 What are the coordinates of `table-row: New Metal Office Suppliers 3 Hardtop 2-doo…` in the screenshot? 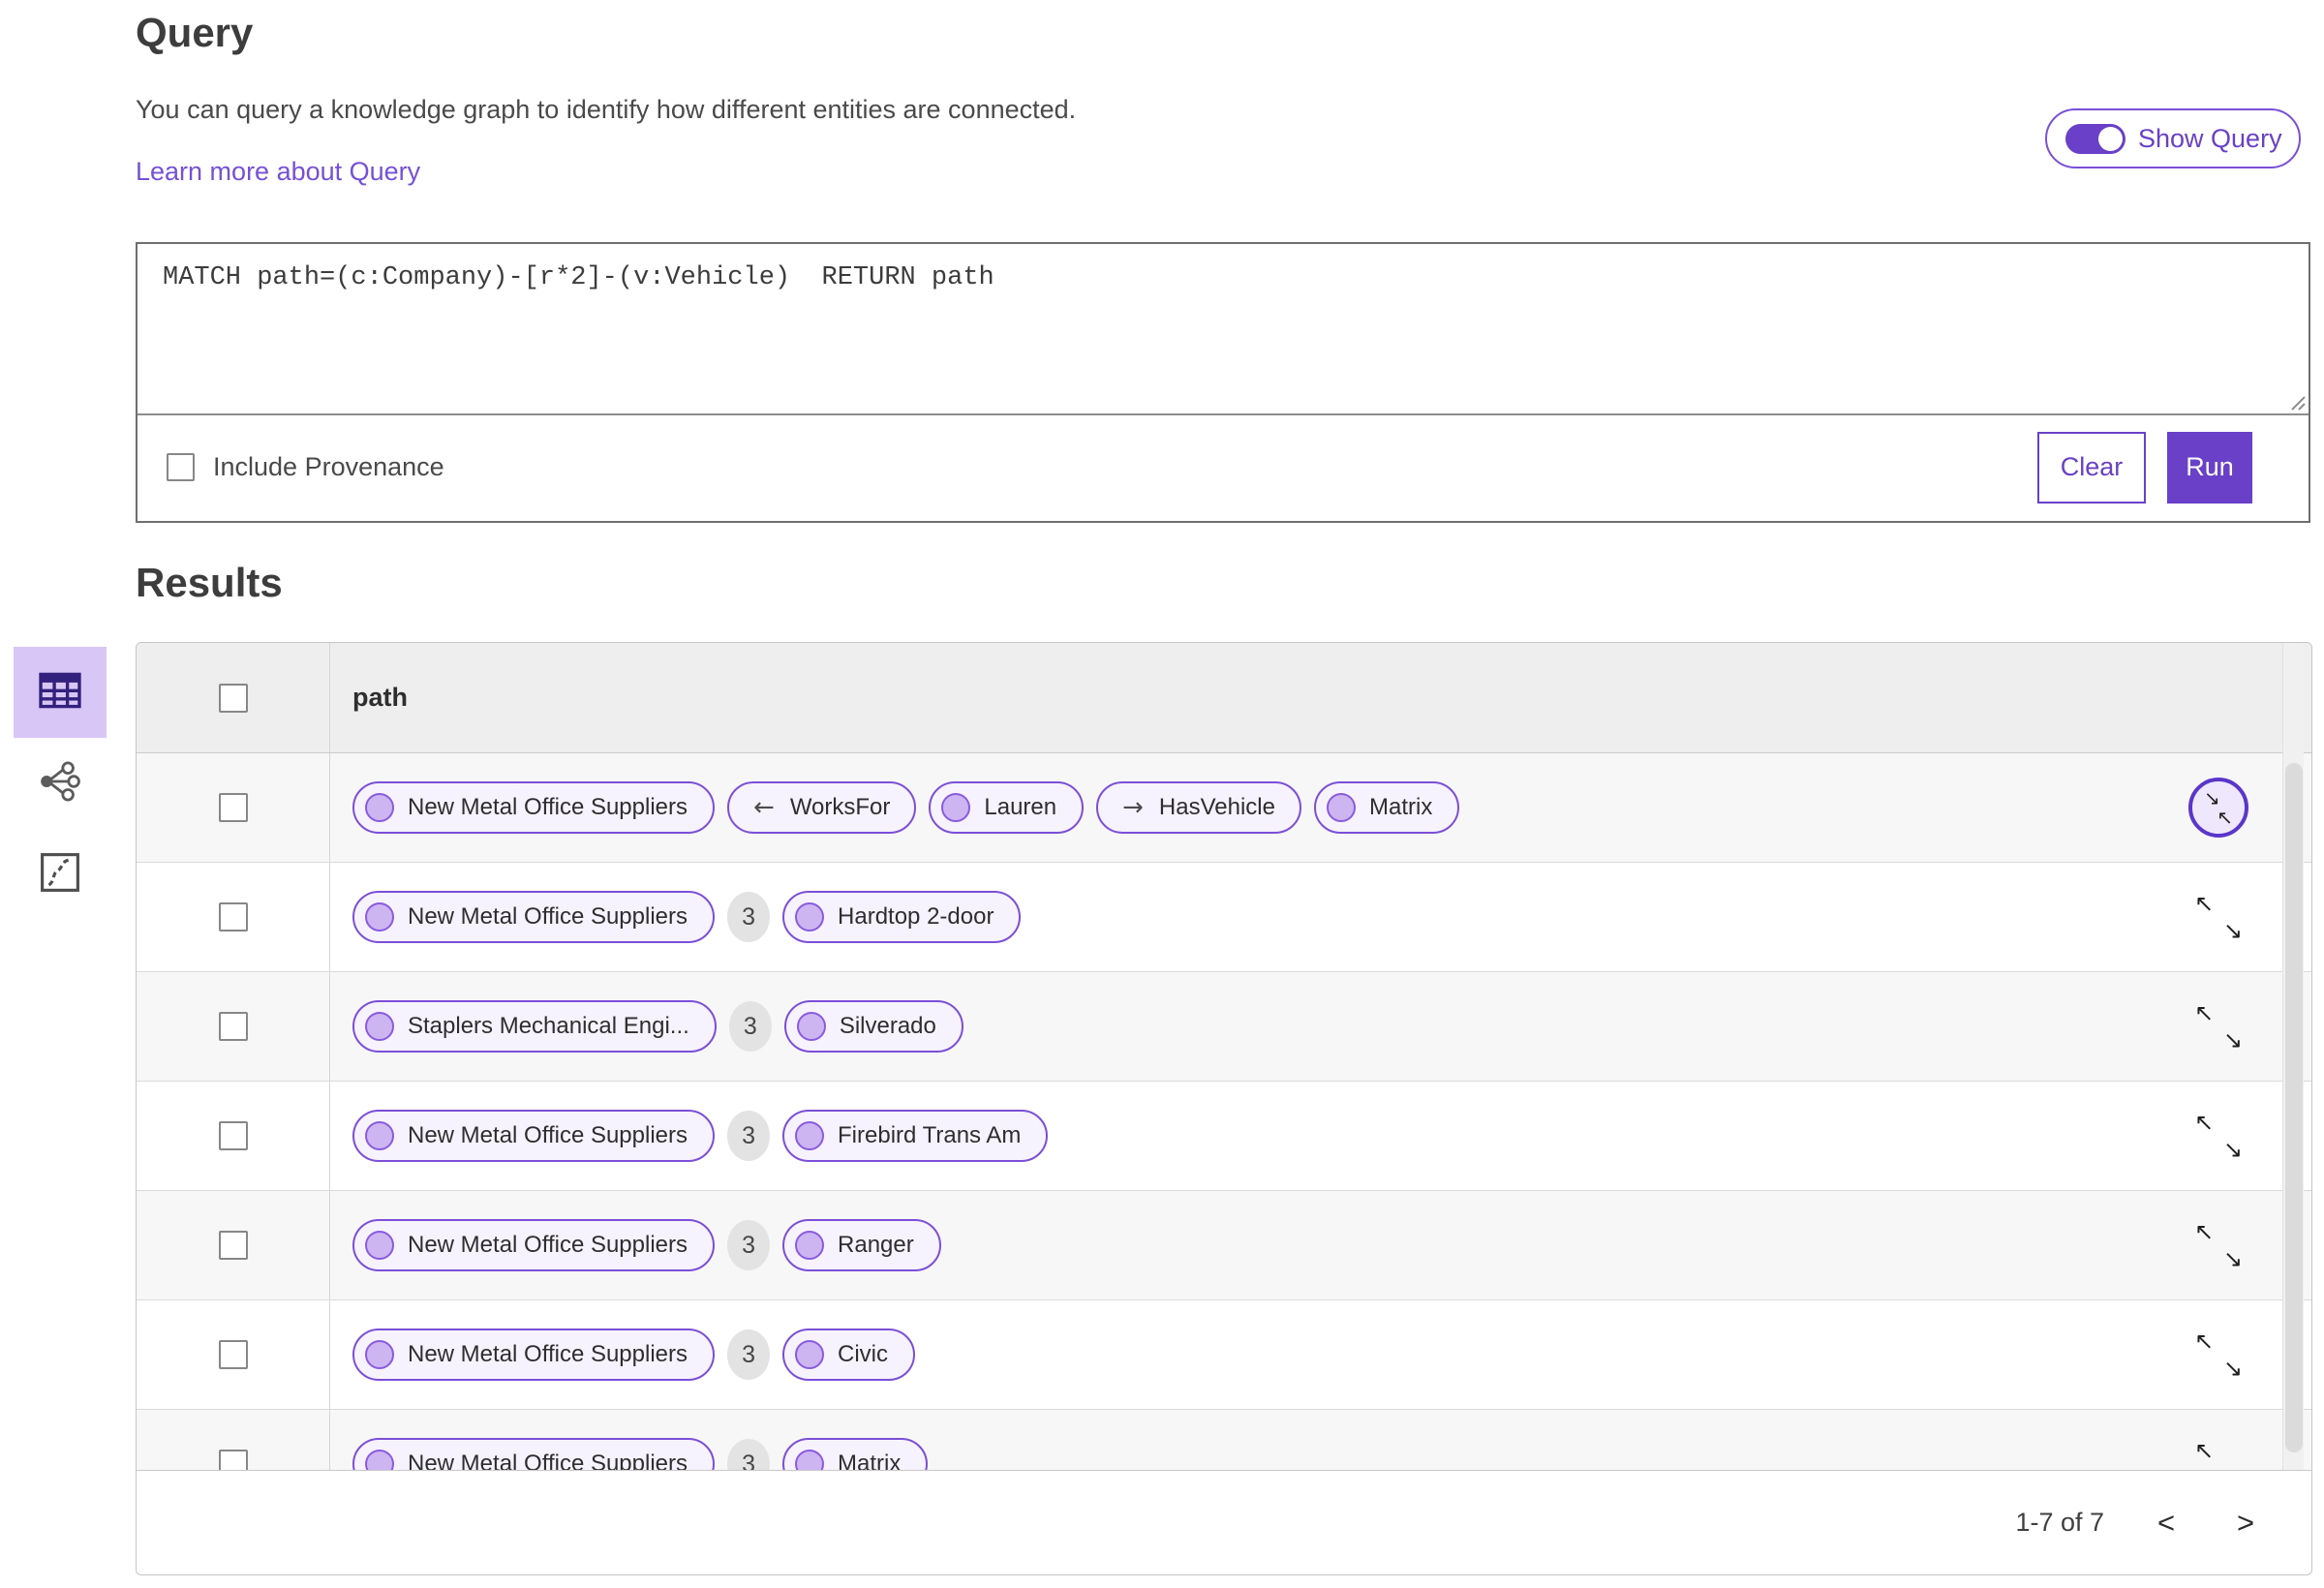 It's located at (1224, 917).